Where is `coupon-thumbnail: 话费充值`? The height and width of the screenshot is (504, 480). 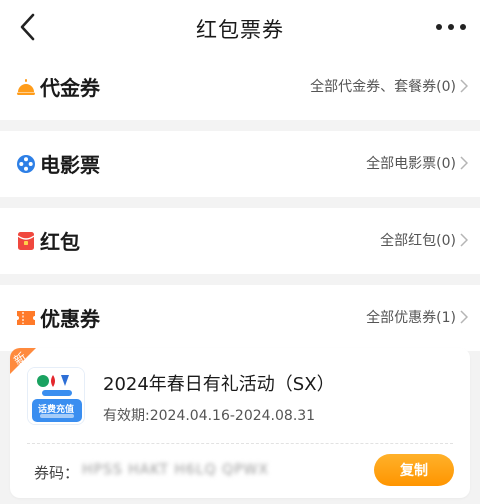 coupon-thumbnail: 话费充值 is located at coordinates (56, 396).